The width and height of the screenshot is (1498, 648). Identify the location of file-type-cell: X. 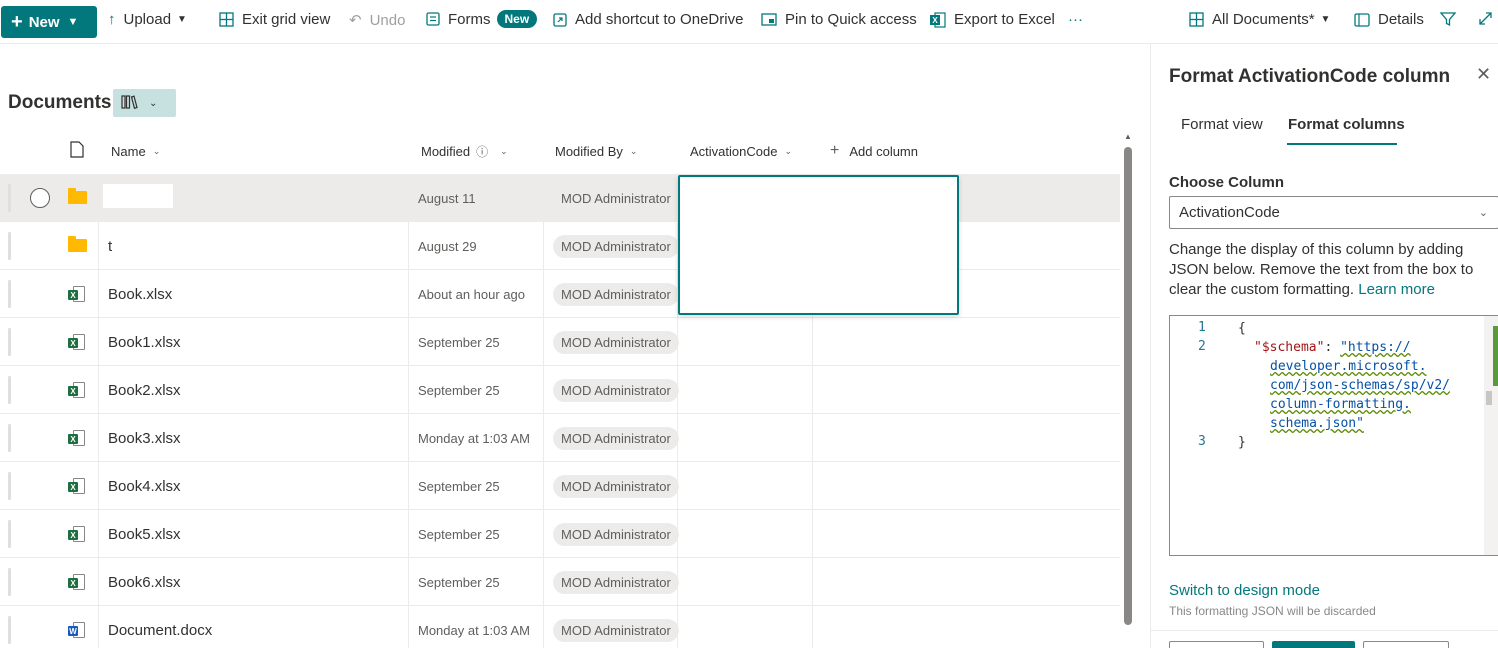
(78, 342).